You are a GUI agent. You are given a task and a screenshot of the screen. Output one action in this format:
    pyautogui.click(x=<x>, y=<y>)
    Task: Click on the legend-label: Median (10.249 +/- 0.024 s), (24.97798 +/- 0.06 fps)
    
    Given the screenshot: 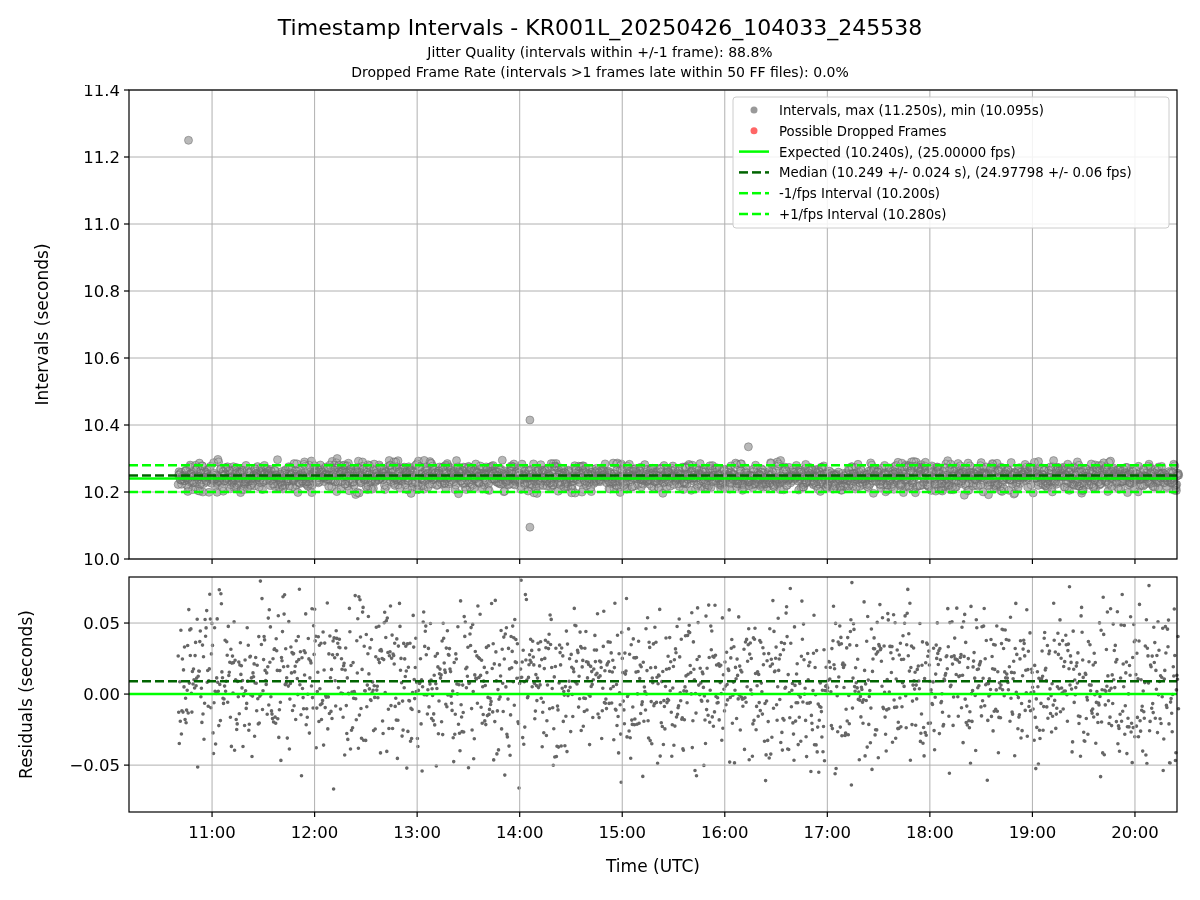 What is the action you would take?
    pyautogui.click(x=955, y=173)
    